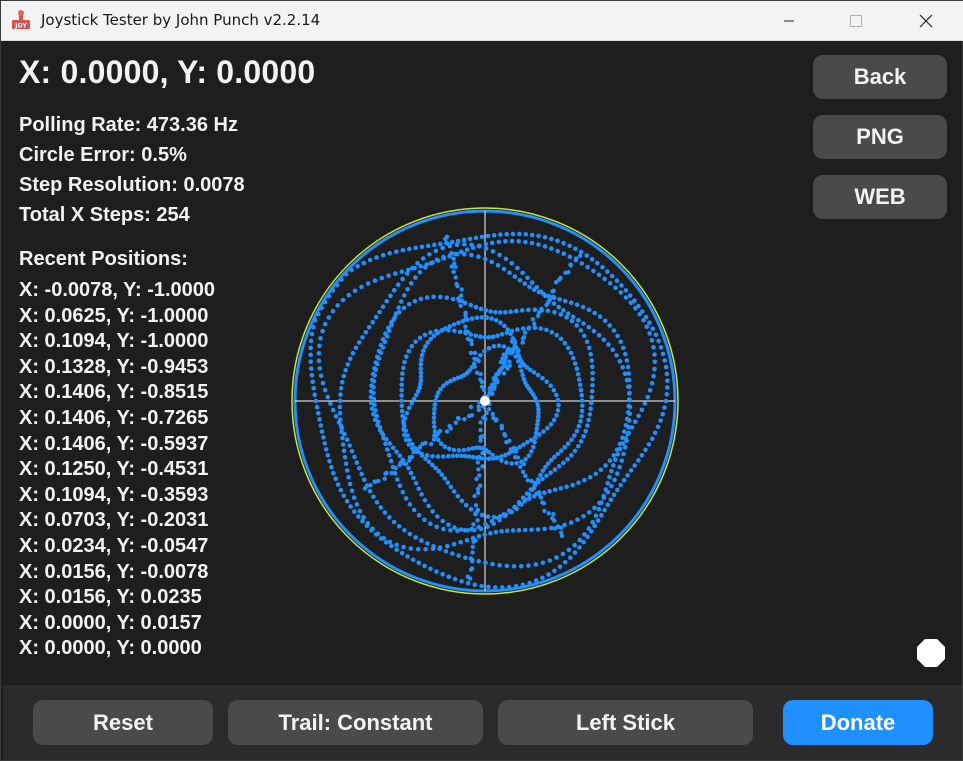 The height and width of the screenshot is (761, 963). What do you see at coordinates (625, 722) in the screenshot?
I see `stick-select-button: Left Stick` at bounding box center [625, 722].